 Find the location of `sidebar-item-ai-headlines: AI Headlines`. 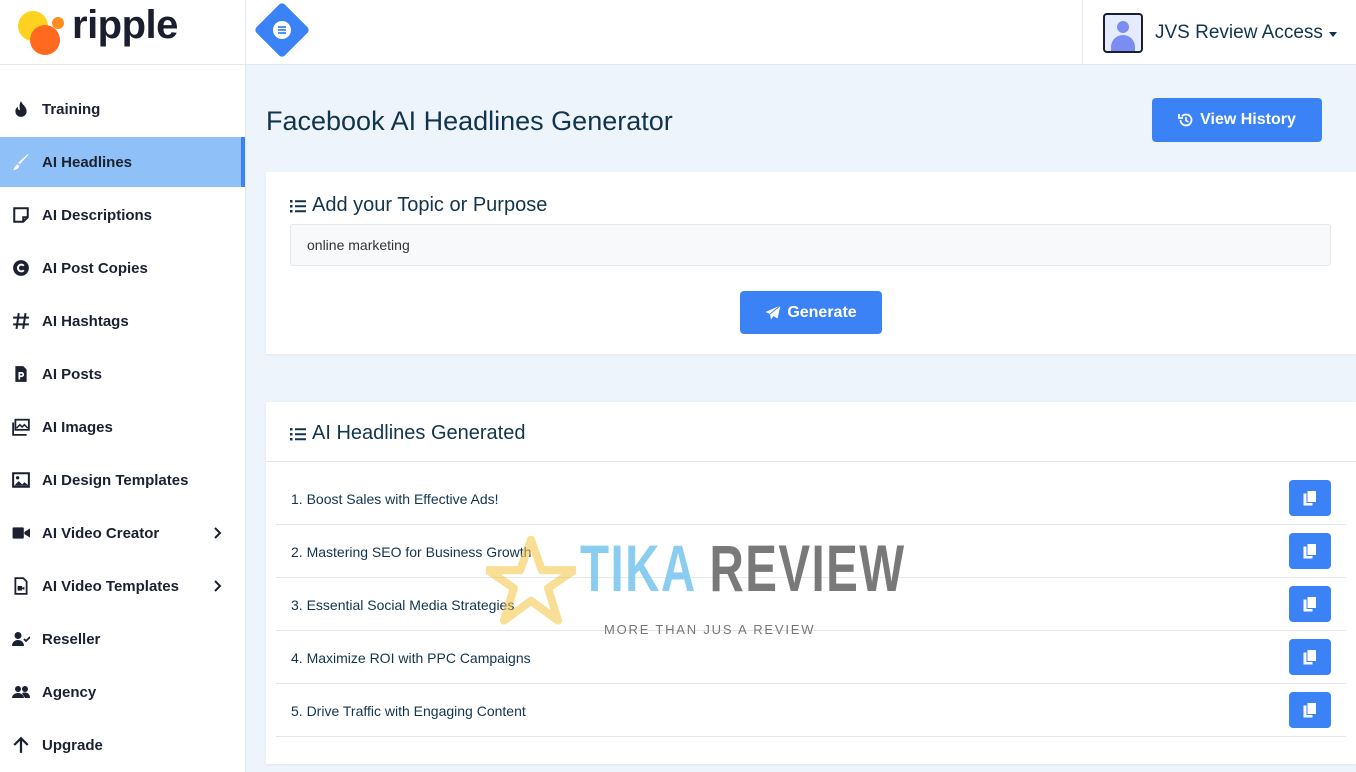

sidebar-item-ai-headlines: AI Headlines is located at coordinates (122, 162).